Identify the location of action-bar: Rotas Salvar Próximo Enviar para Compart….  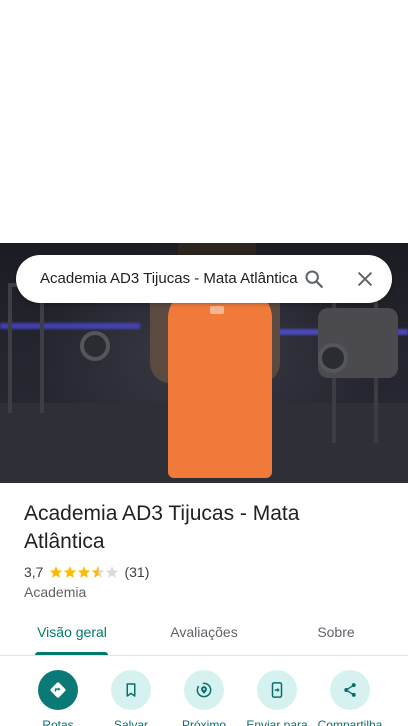
(204, 697).